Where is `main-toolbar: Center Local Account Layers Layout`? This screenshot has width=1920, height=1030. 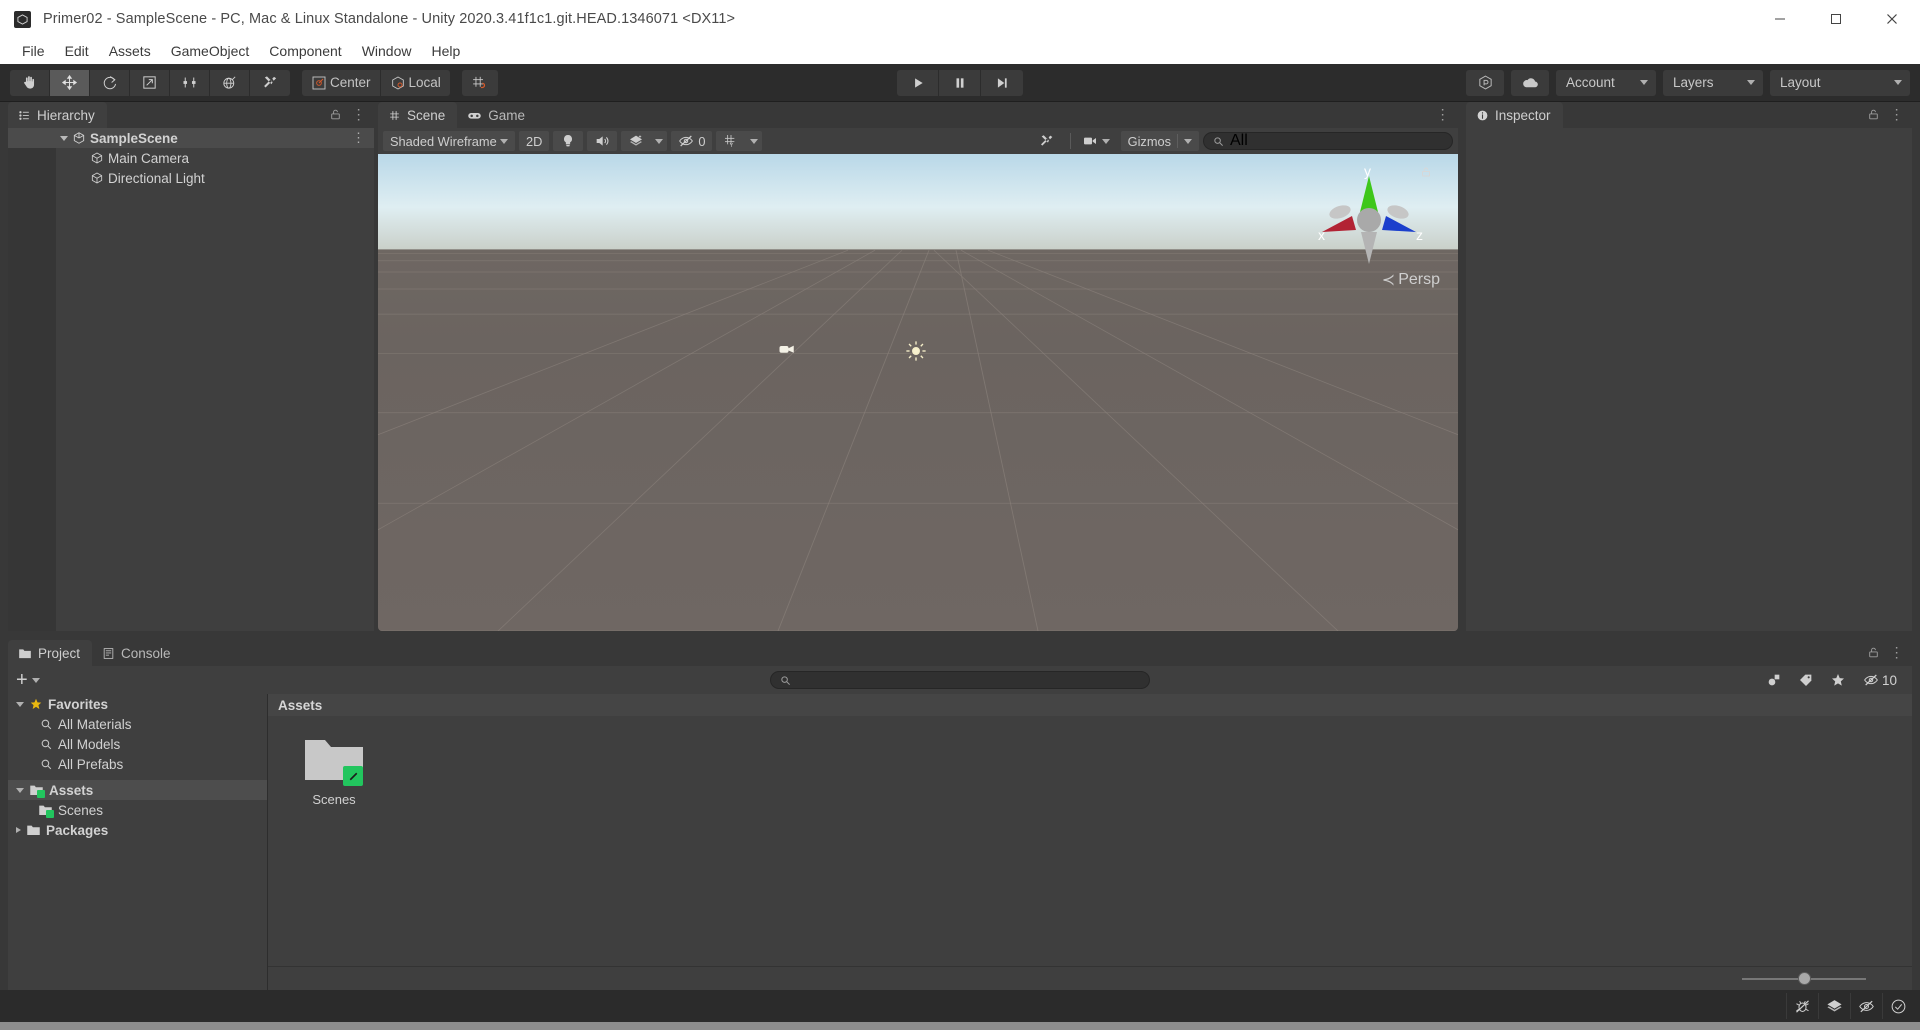
main-toolbar: Center Local Account Layers Layout is located at coordinates (960, 83).